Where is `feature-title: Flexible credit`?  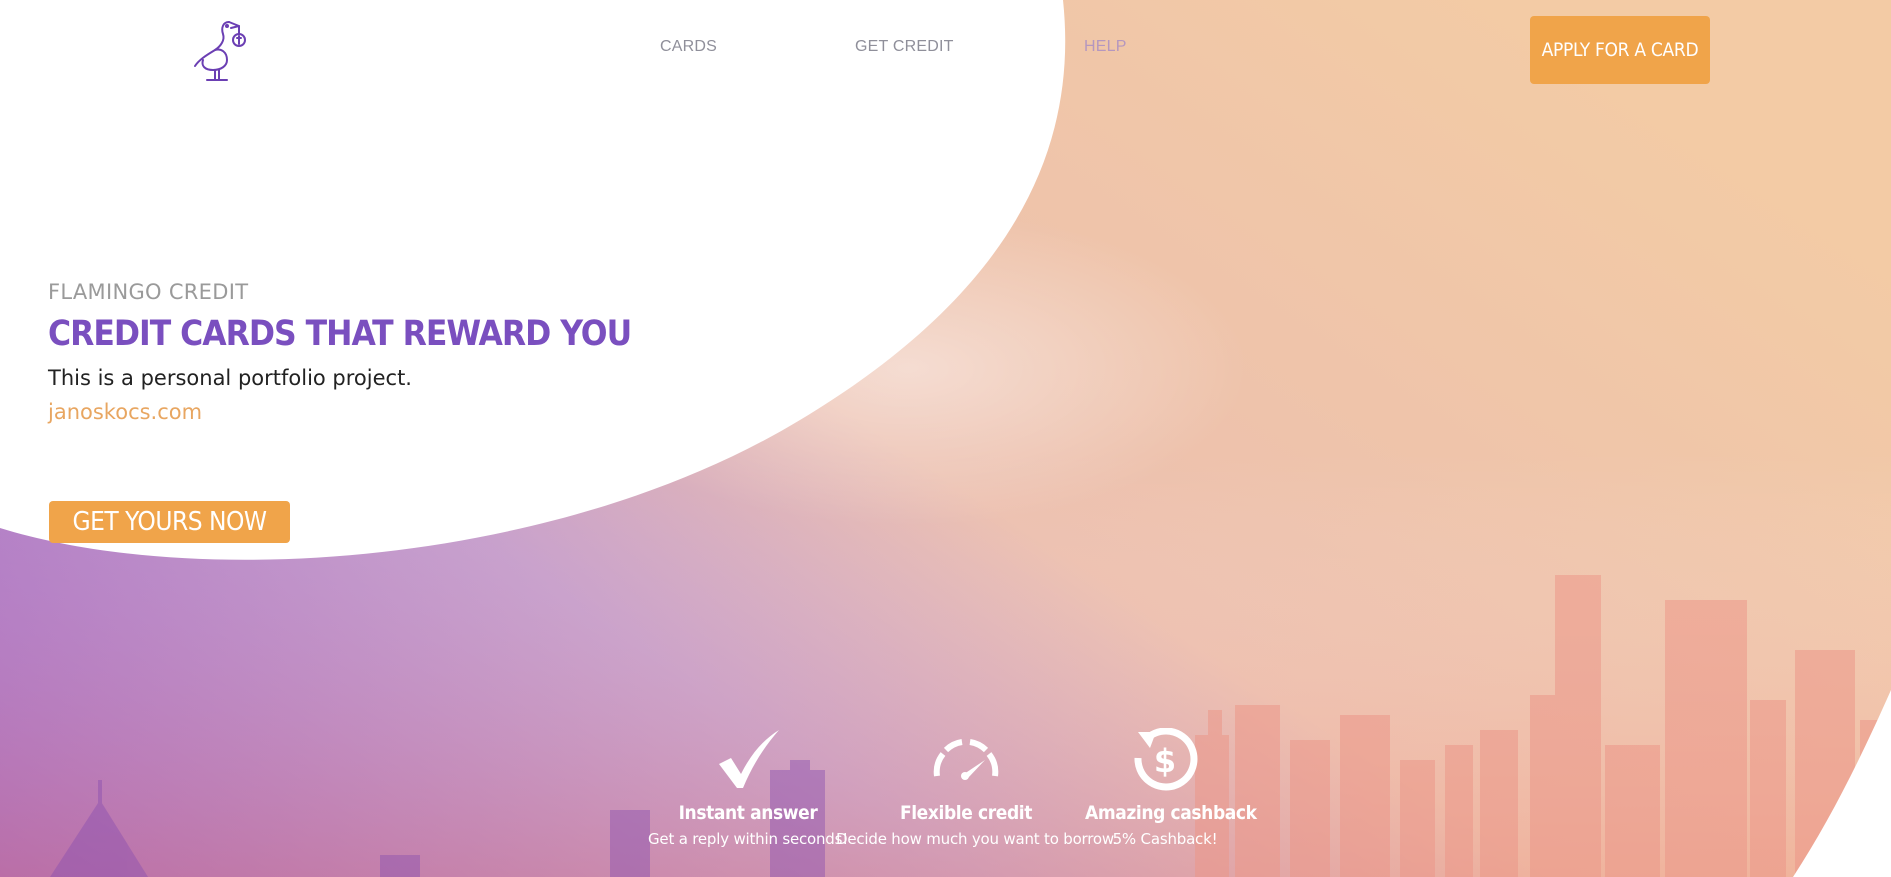
feature-title: Flexible credit is located at coordinates (966, 813).